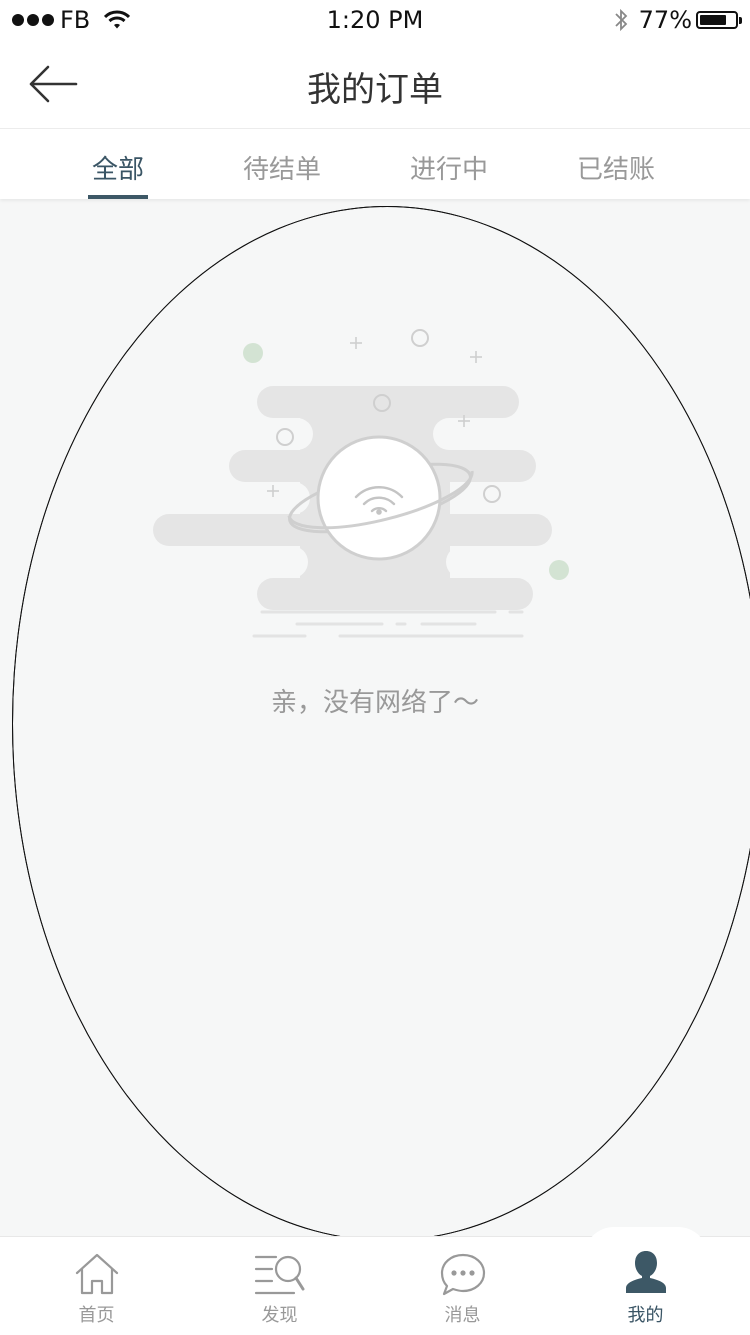 The width and height of the screenshot is (750, 1335). I want to click on tabbar-item-messages: 消息, so click(462, 1286).